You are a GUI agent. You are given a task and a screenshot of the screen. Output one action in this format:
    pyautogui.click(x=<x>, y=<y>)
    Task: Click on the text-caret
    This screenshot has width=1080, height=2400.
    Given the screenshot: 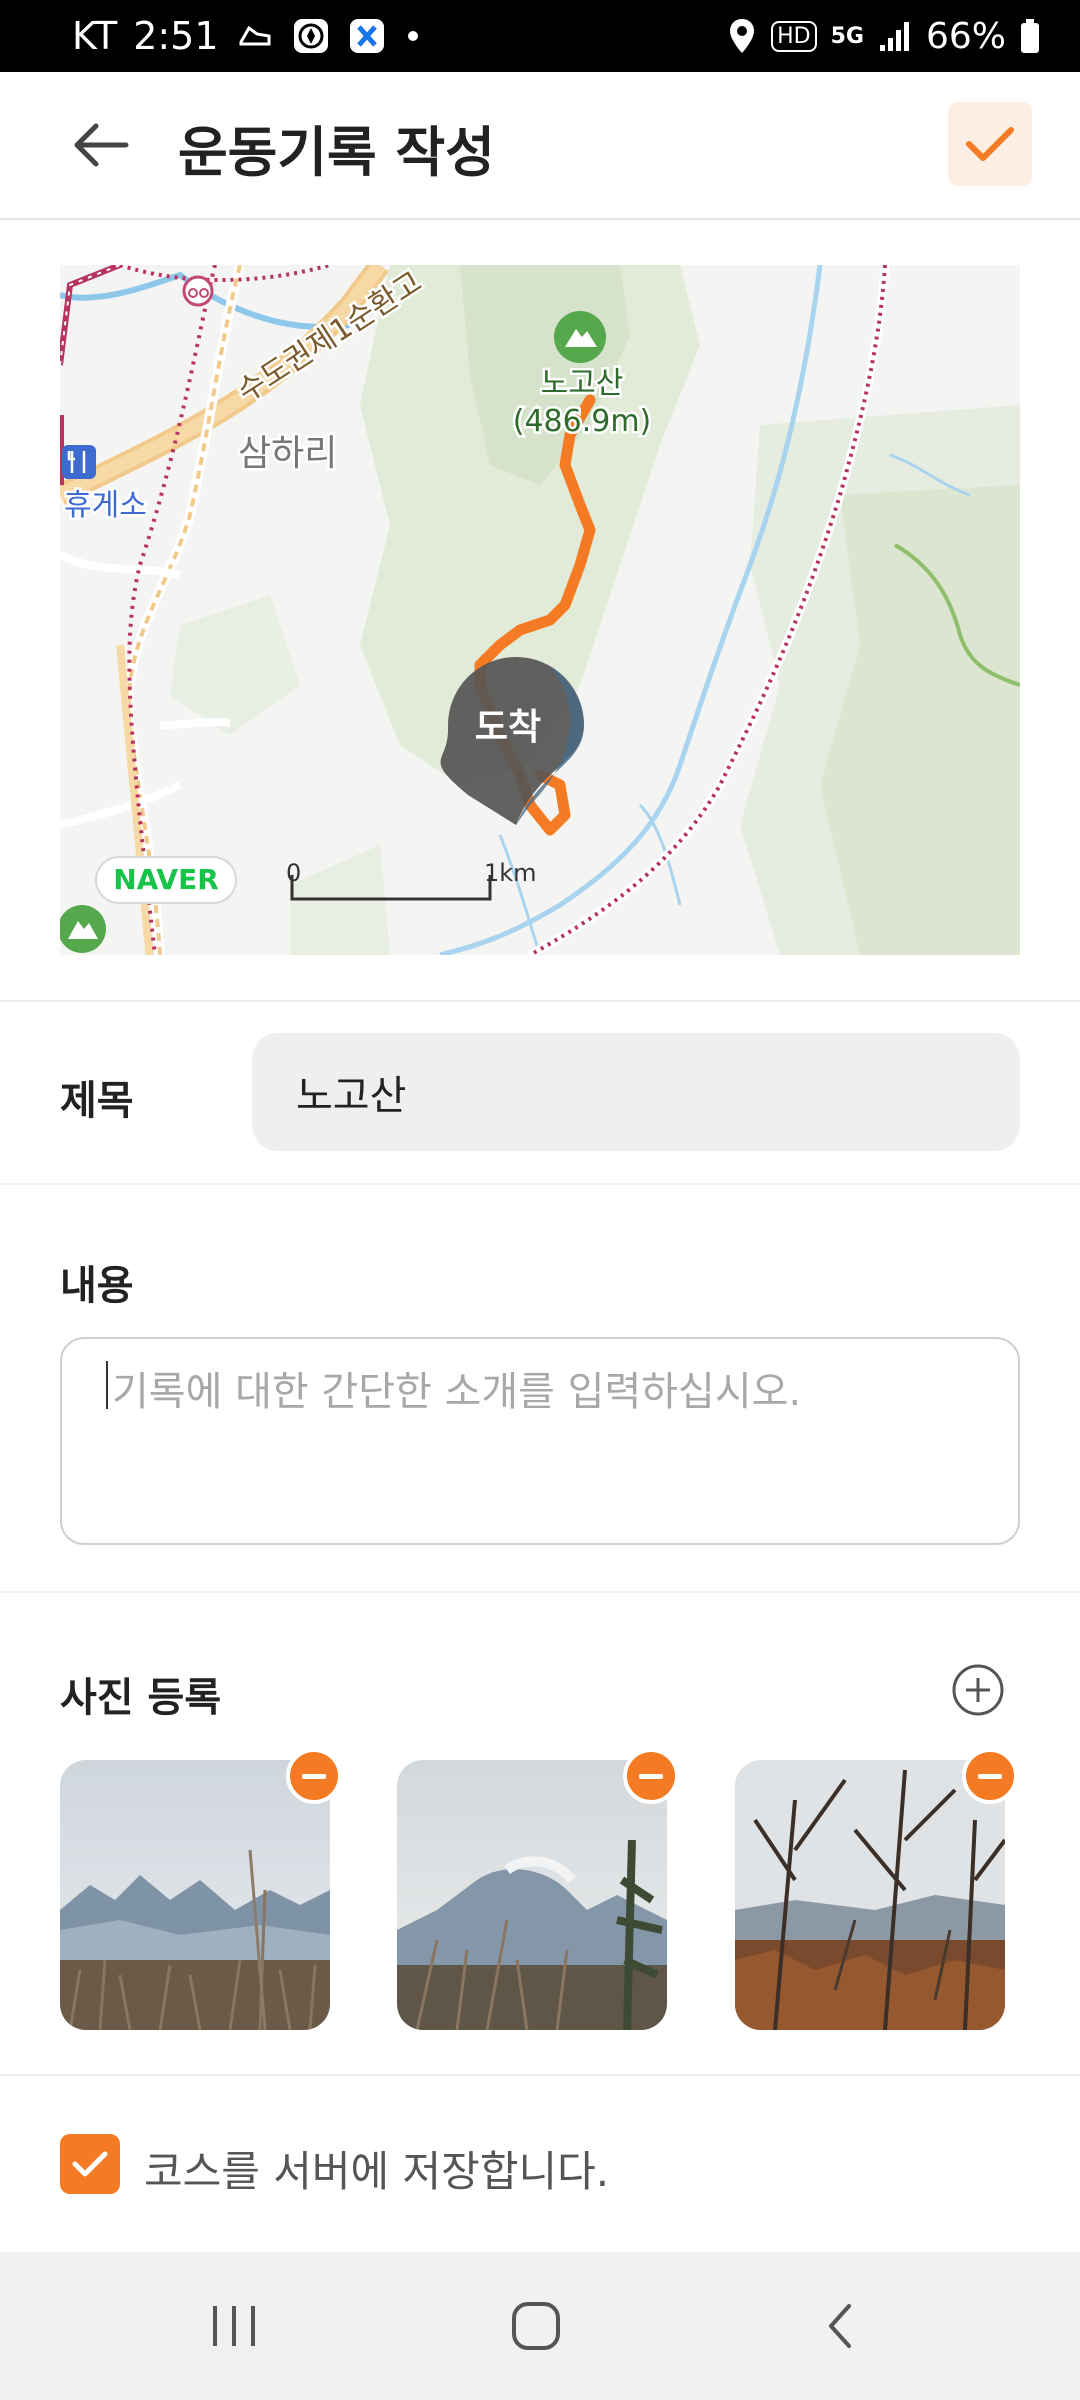 What is the action you would take?
    pyautogui.click(x=107, y=1385)
    